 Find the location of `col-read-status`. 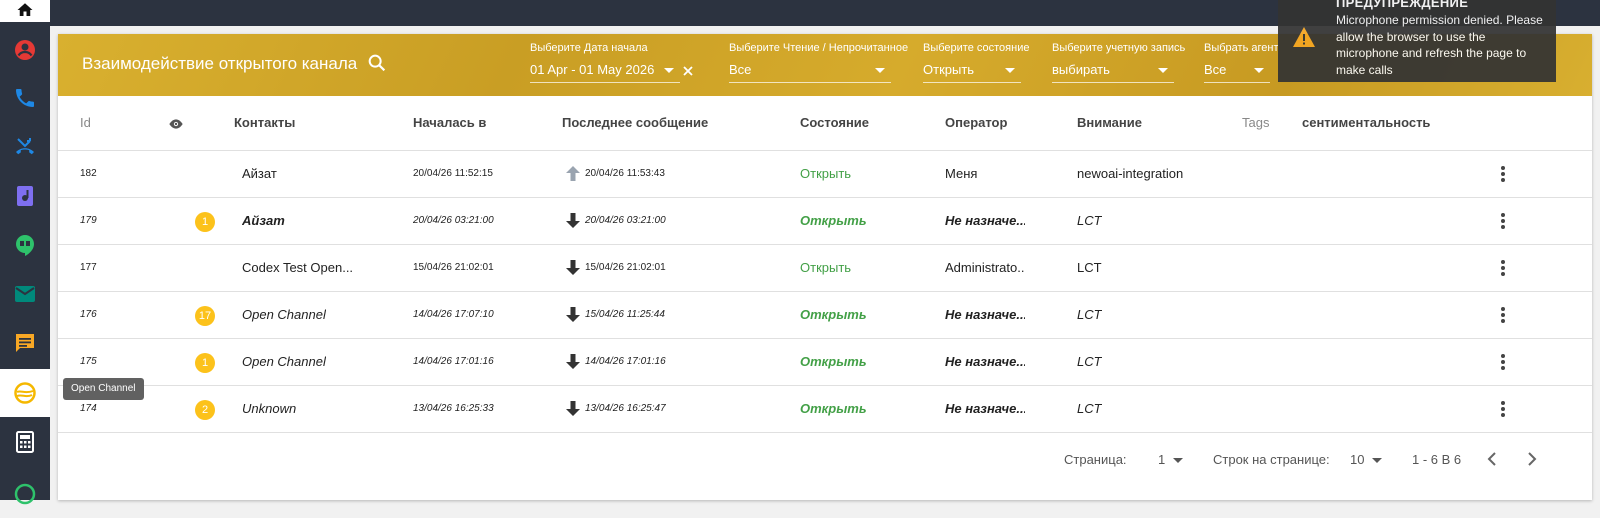

col-read-status is located at coordinates (176, 126).